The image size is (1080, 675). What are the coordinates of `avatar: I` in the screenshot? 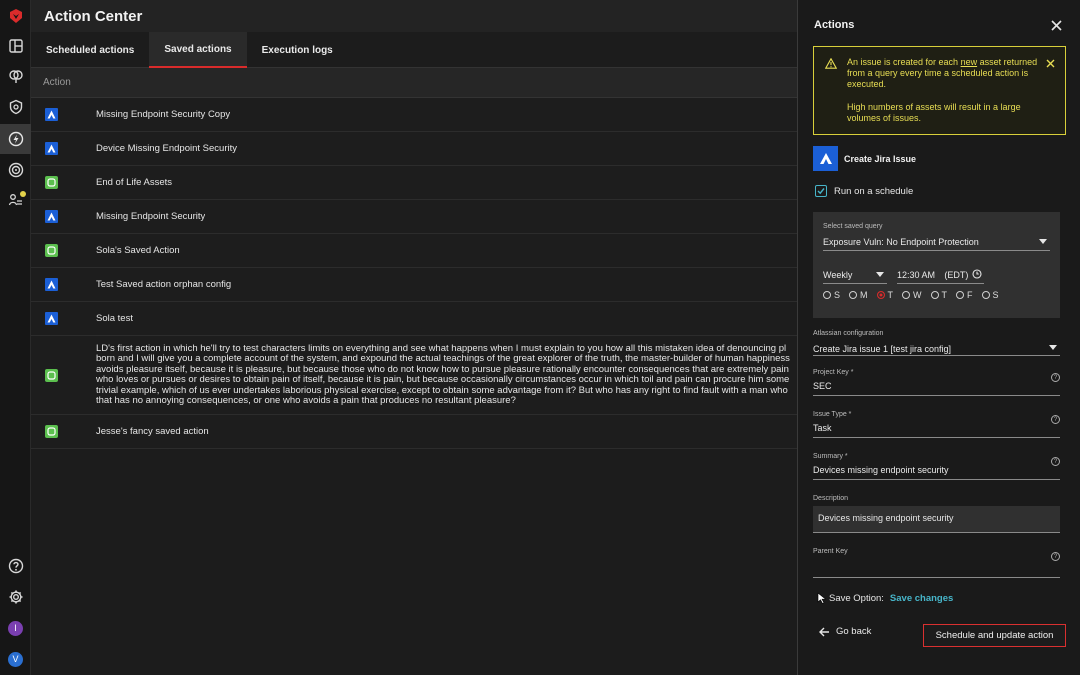 It's located at (15, 628).